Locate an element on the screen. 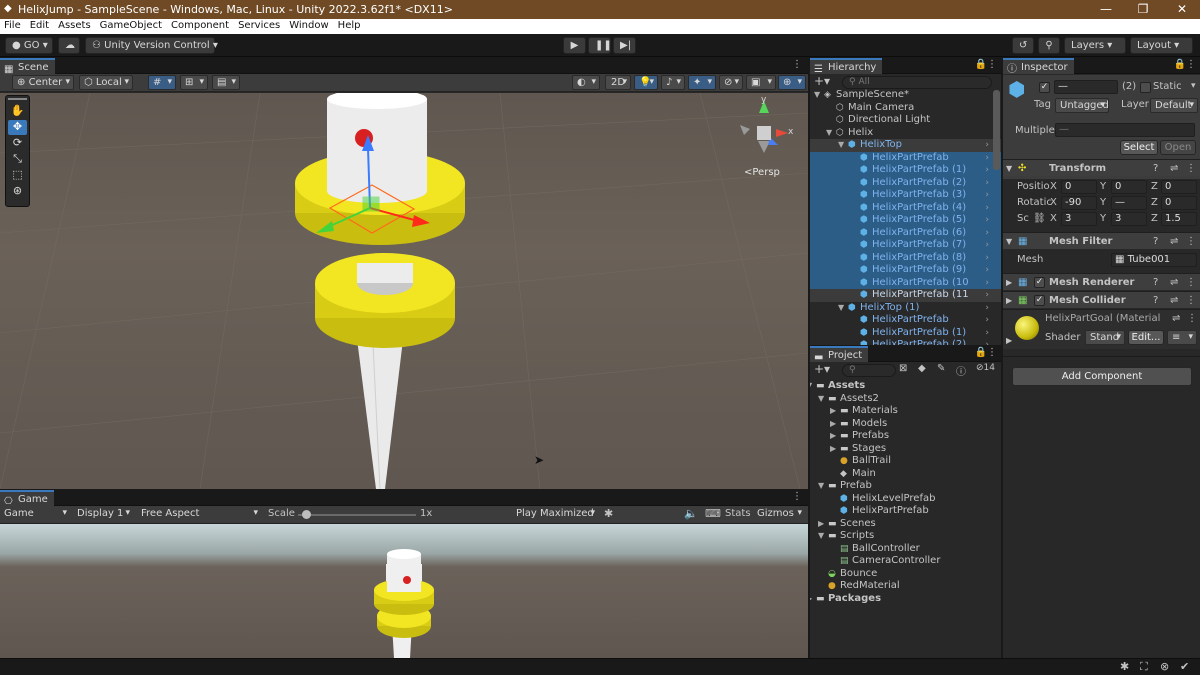 This screenshot has height=675, width=1200. layout-dropdown: Layout ▾ is located at coordinates (1161, 45).